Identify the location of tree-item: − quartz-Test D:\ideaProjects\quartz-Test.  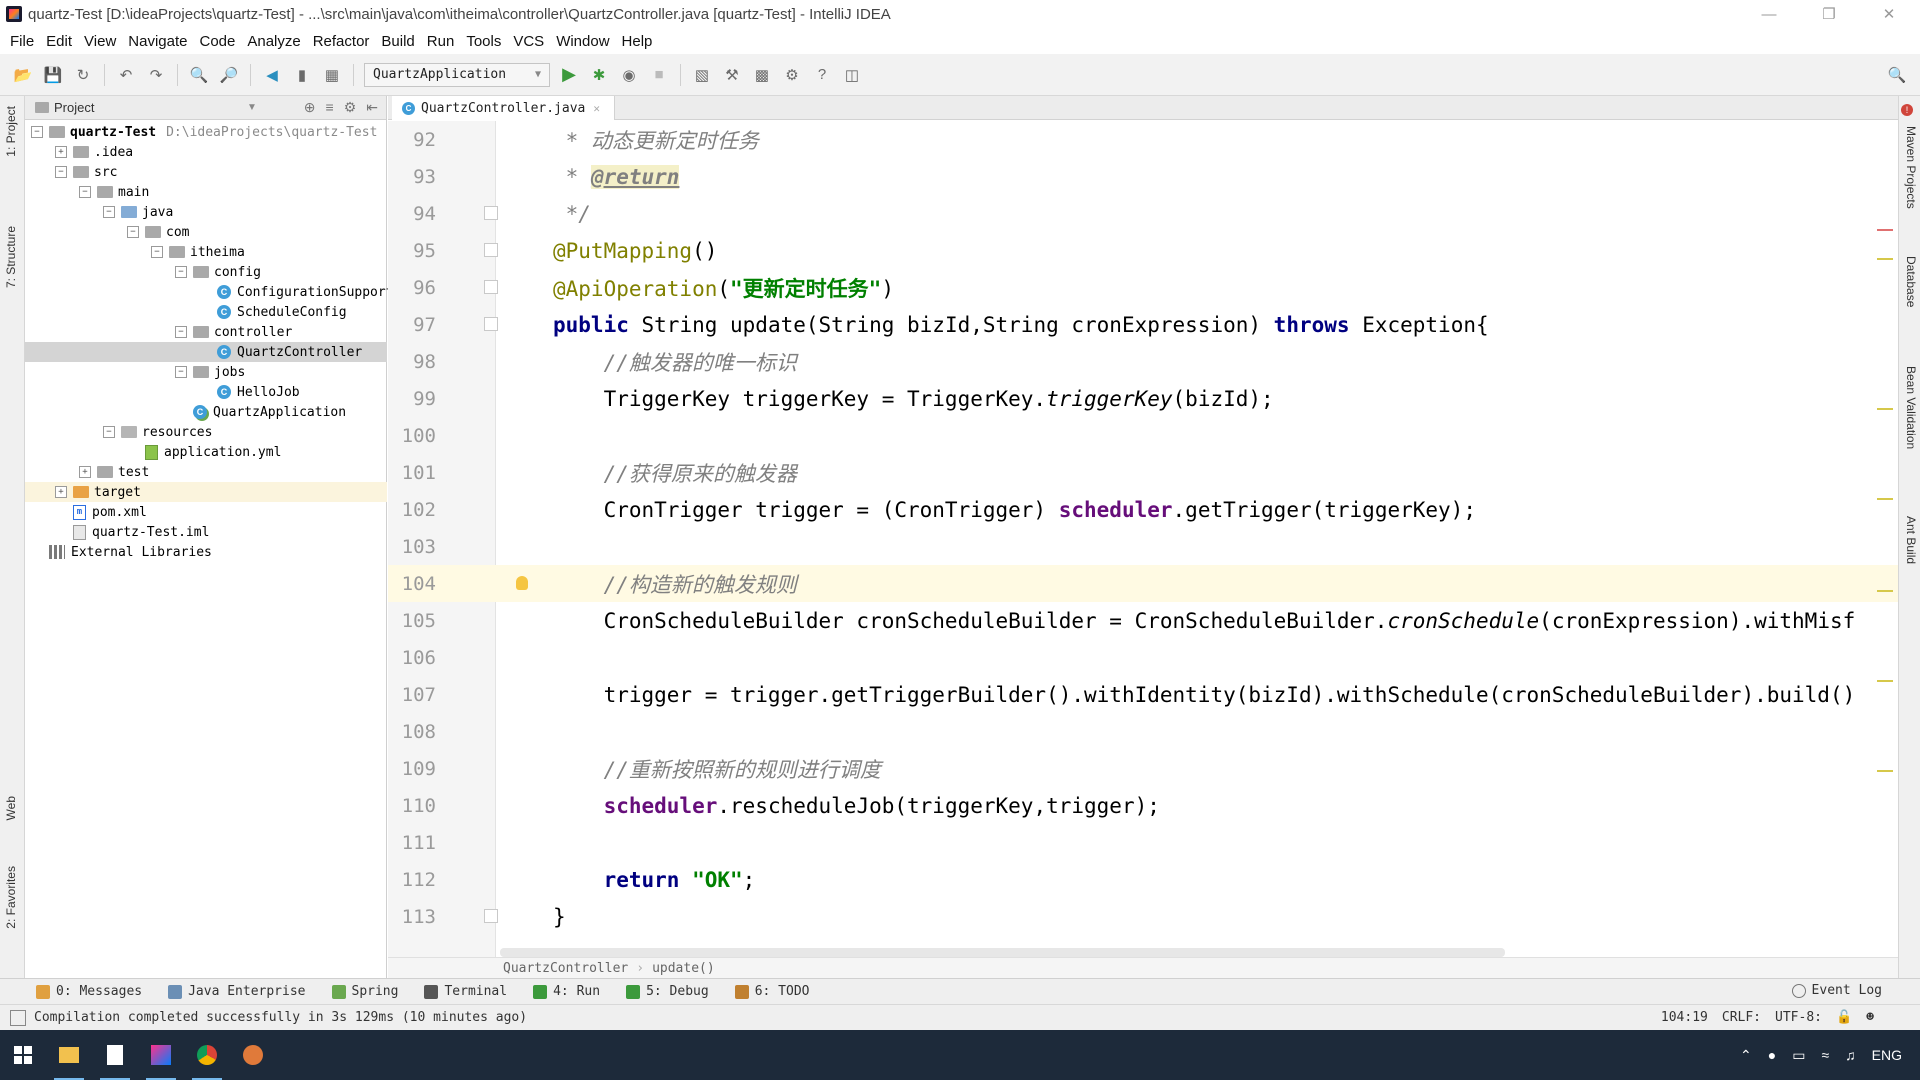
(206, 132).